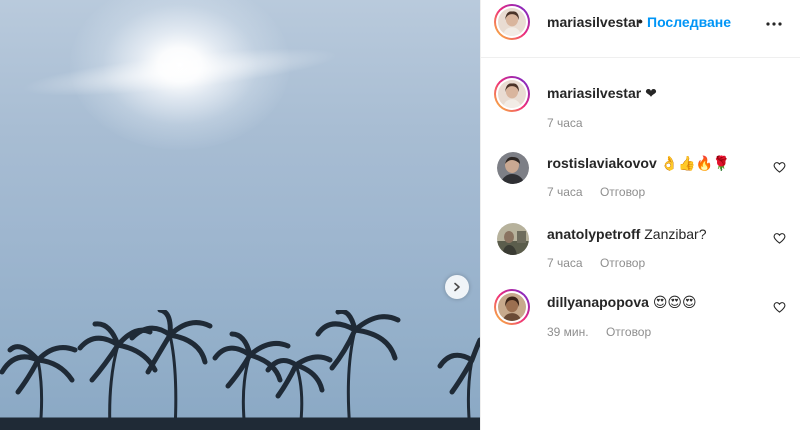 The width and height of the screenshot is (800, 430). I want to click on comment-text: 👌👍🔥🌹, so click(695, 164).